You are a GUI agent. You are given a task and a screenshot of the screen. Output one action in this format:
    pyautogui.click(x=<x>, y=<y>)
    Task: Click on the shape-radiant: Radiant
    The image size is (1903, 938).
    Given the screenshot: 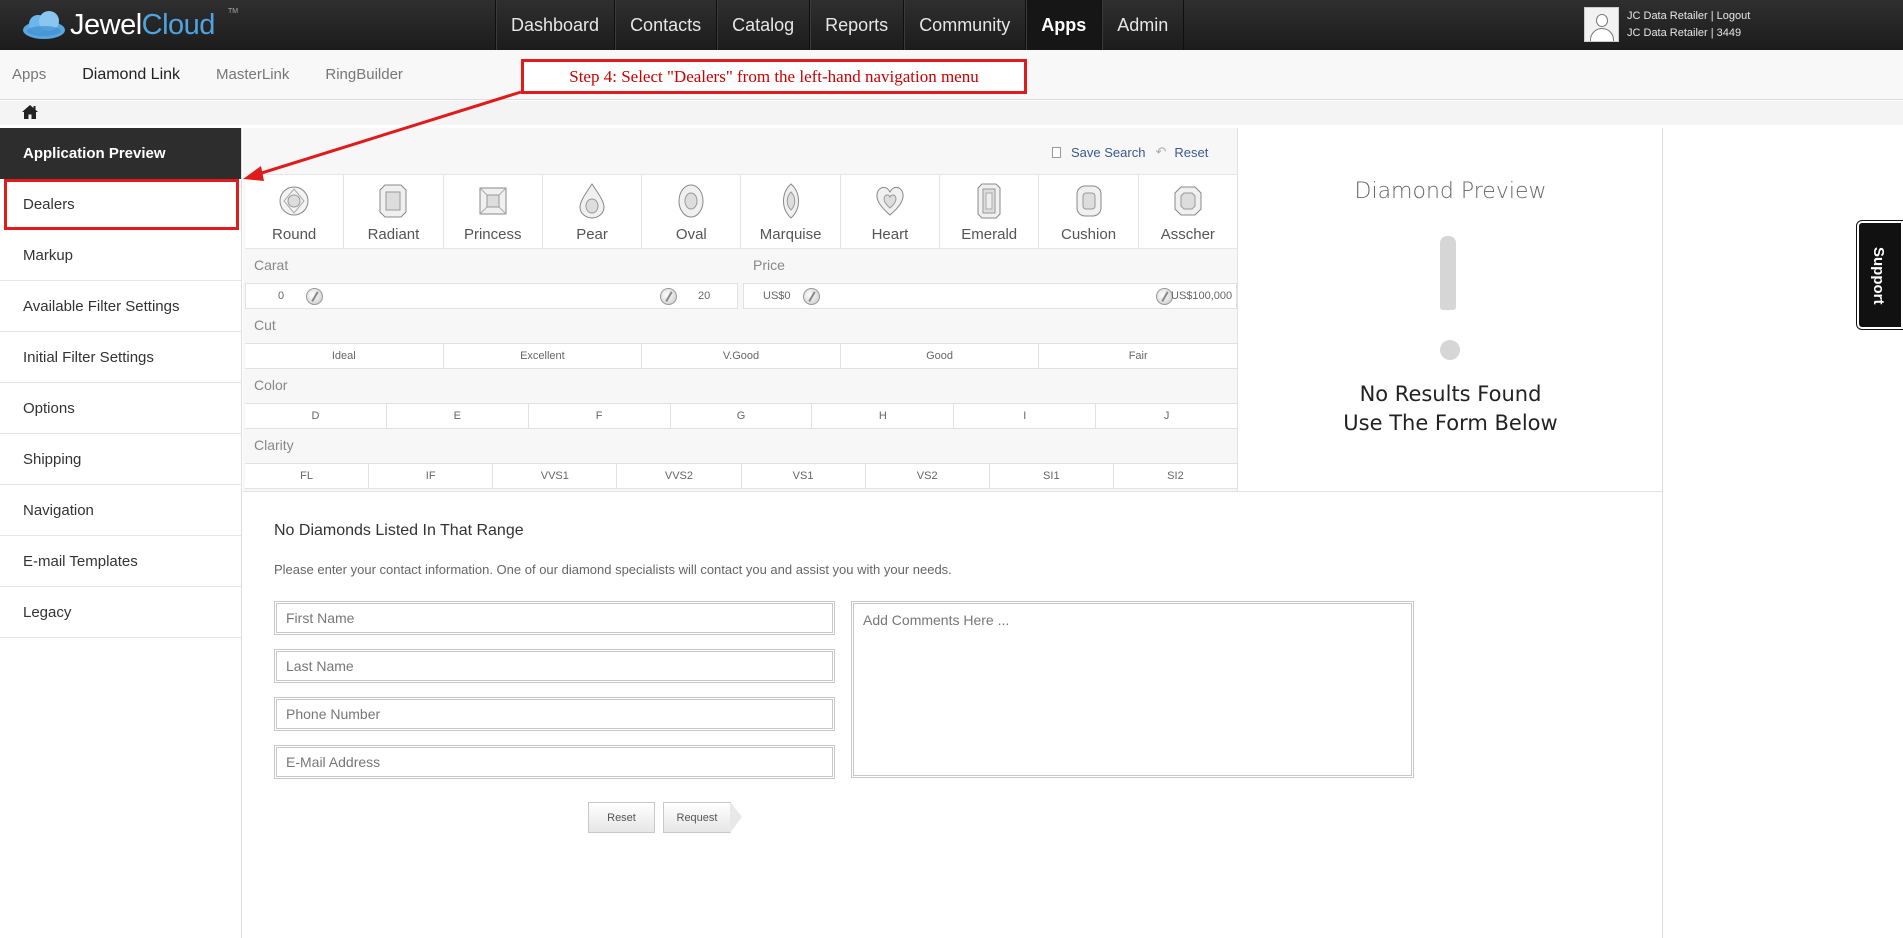 What is the action you would take?
    pyautogui.click(x=394, y=211)
    